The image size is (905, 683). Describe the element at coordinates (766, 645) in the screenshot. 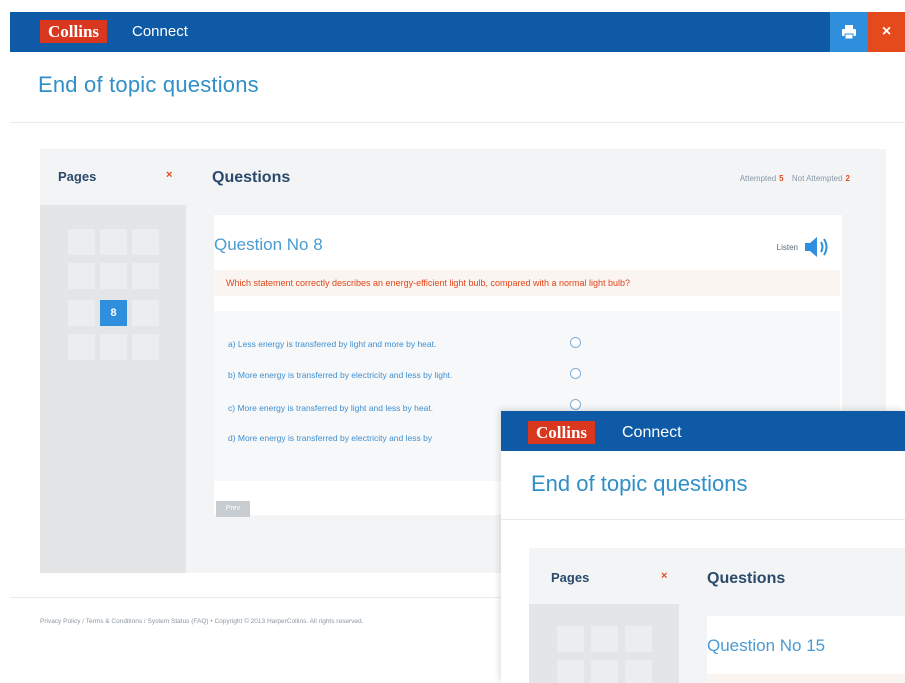

I see `front-question-number: Question No 15` at that location.